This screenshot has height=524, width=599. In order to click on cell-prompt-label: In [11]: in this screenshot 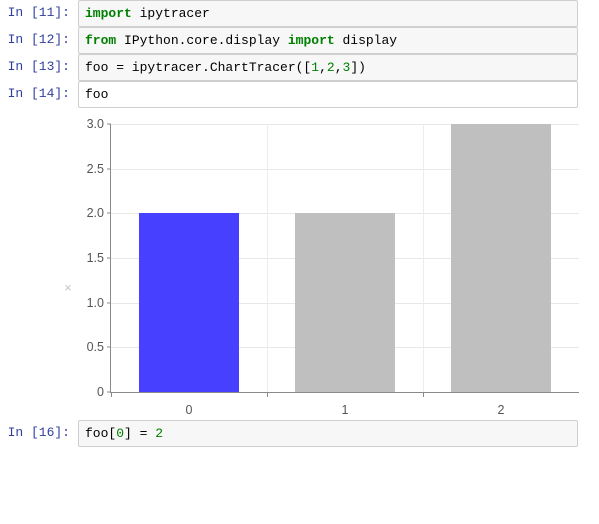, I will do `click(38, 12)`.